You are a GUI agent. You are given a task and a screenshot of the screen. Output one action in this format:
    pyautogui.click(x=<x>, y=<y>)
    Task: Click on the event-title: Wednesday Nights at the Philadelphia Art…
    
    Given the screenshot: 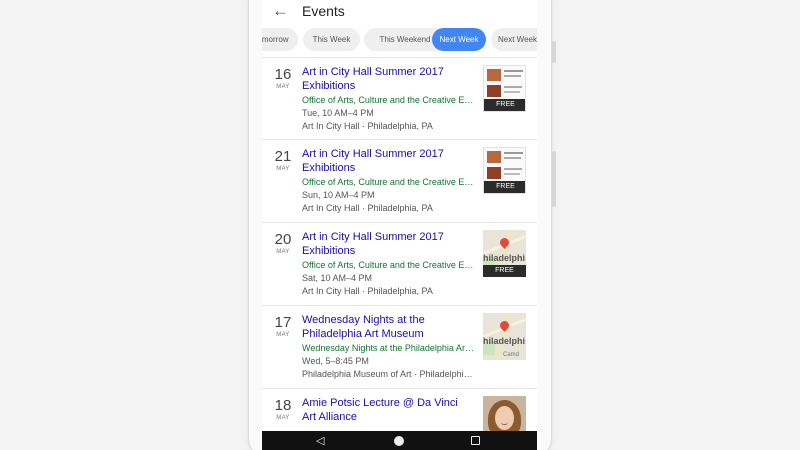 What is the action you would take?
    pyautogui.click(x=382, y=327)
    